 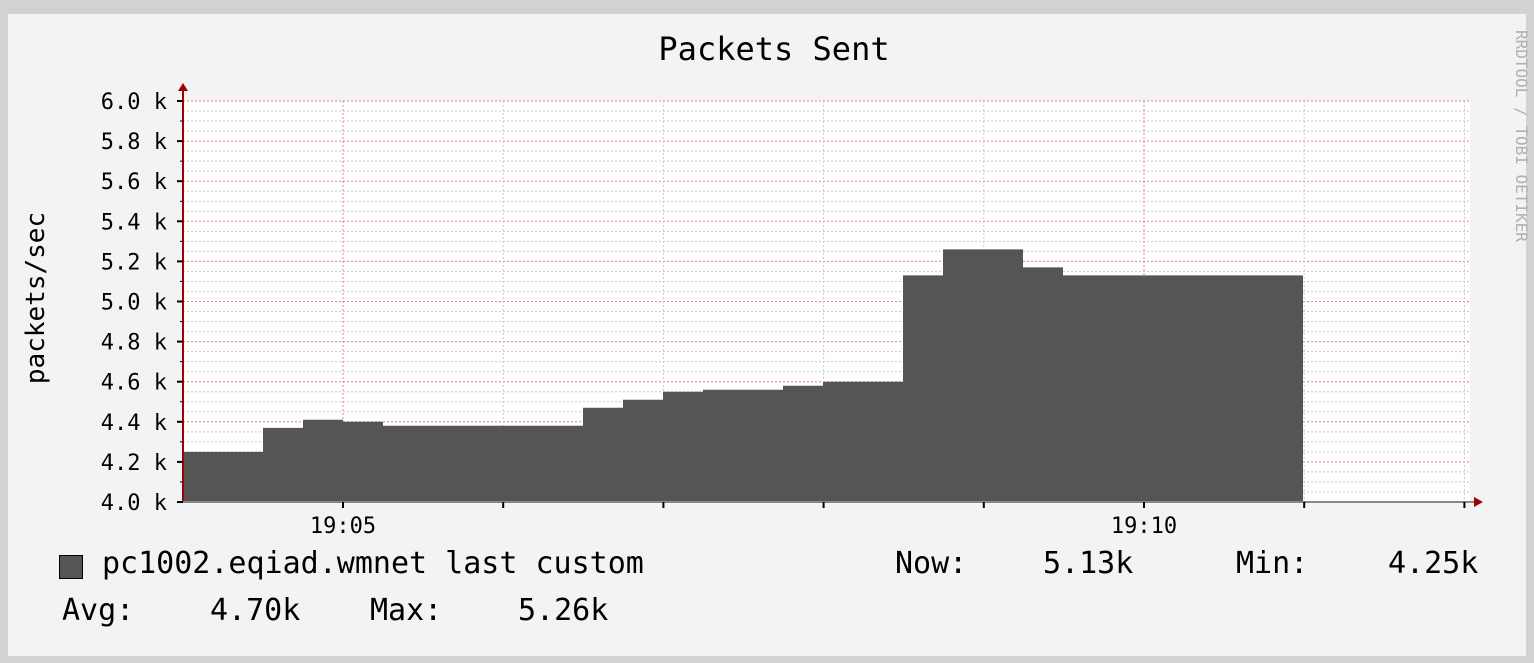 What do you see at coordinates (255, 610) in the screenshot?
I see `legend-avg-value: 4.70k` at bounding box center [255, 610].